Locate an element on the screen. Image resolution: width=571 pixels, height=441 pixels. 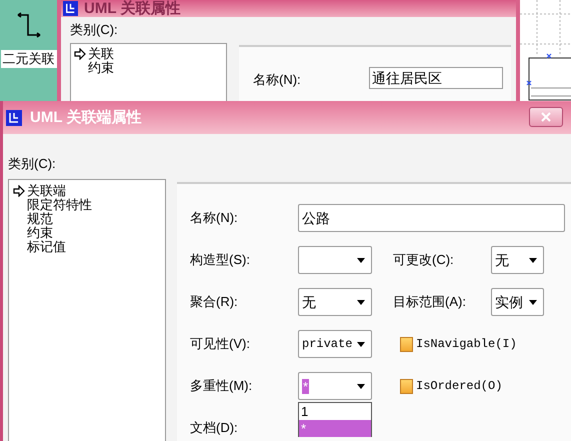
field-label: 文档(D): is located at coordinates (214, 428).